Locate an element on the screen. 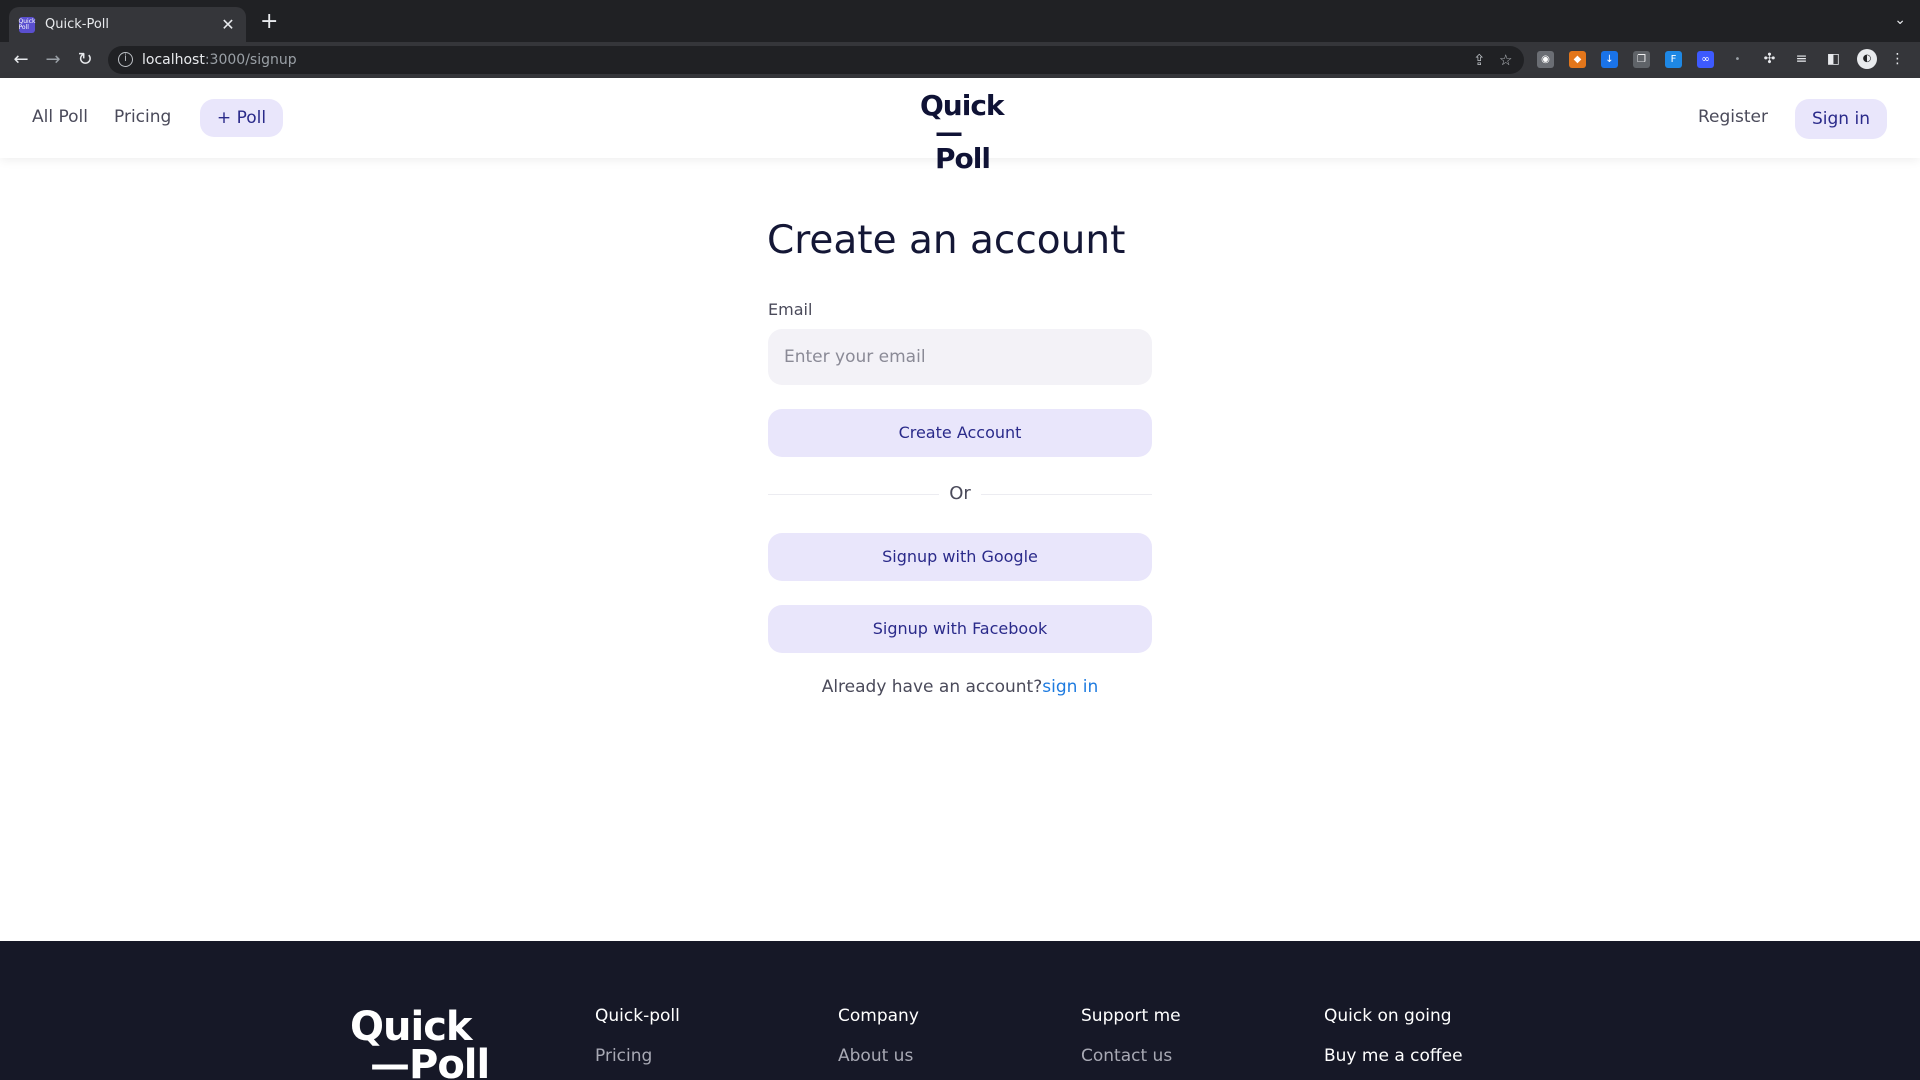 This screenshot has width=1920, height=1080. favicon-icon: Quick Poll is located at coordinates (27, 24).